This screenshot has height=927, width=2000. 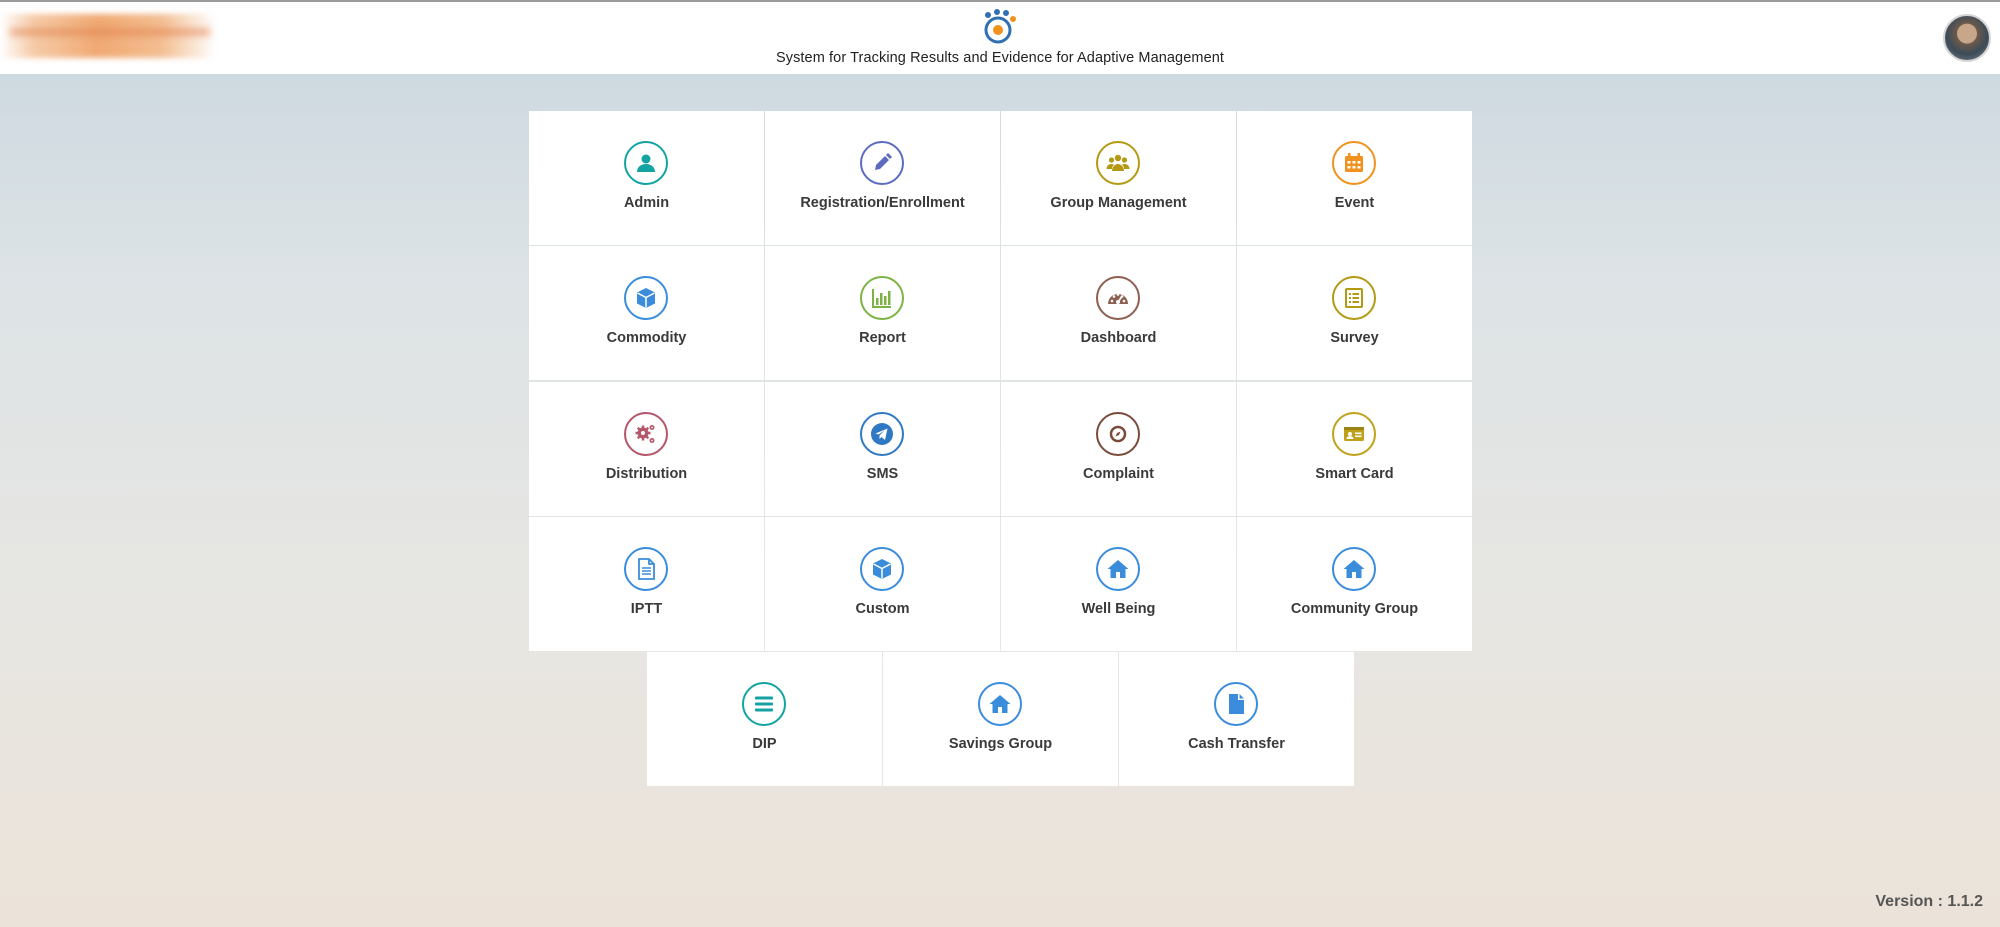 What do you see at coordinates (1236, 744) in the screenshot?
I see `module-label: Cash Transfer` at bounding box center [1236, 744].